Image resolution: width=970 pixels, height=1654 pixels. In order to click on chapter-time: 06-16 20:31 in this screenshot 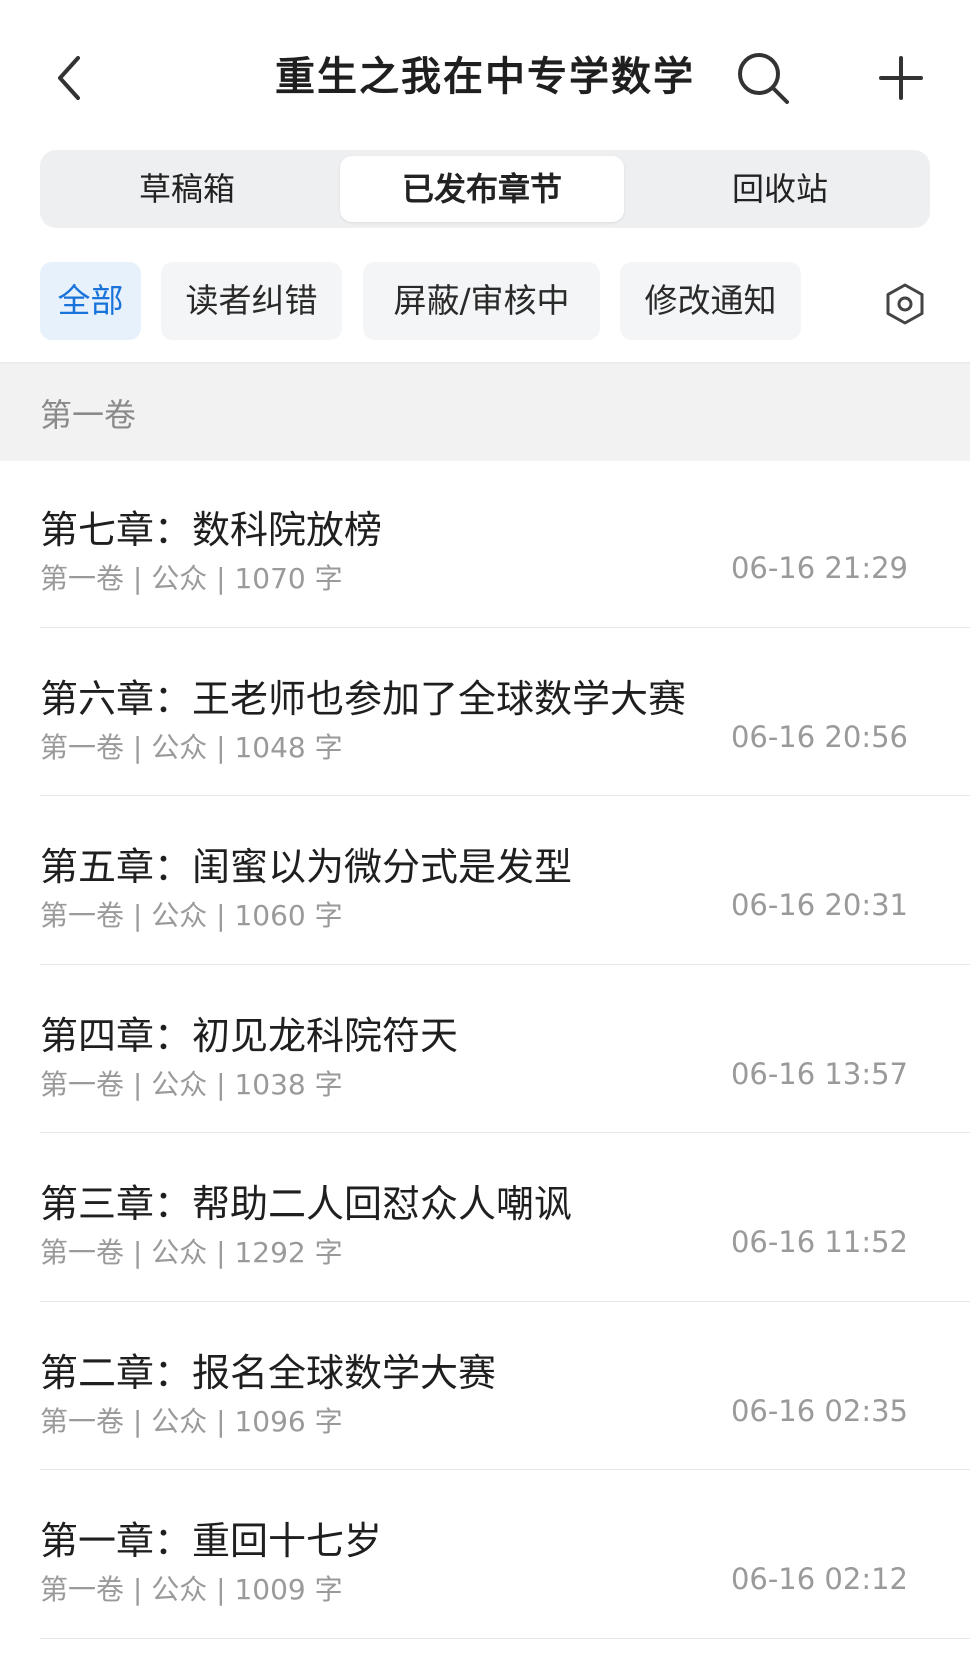, I will do `click(819, 905)`.